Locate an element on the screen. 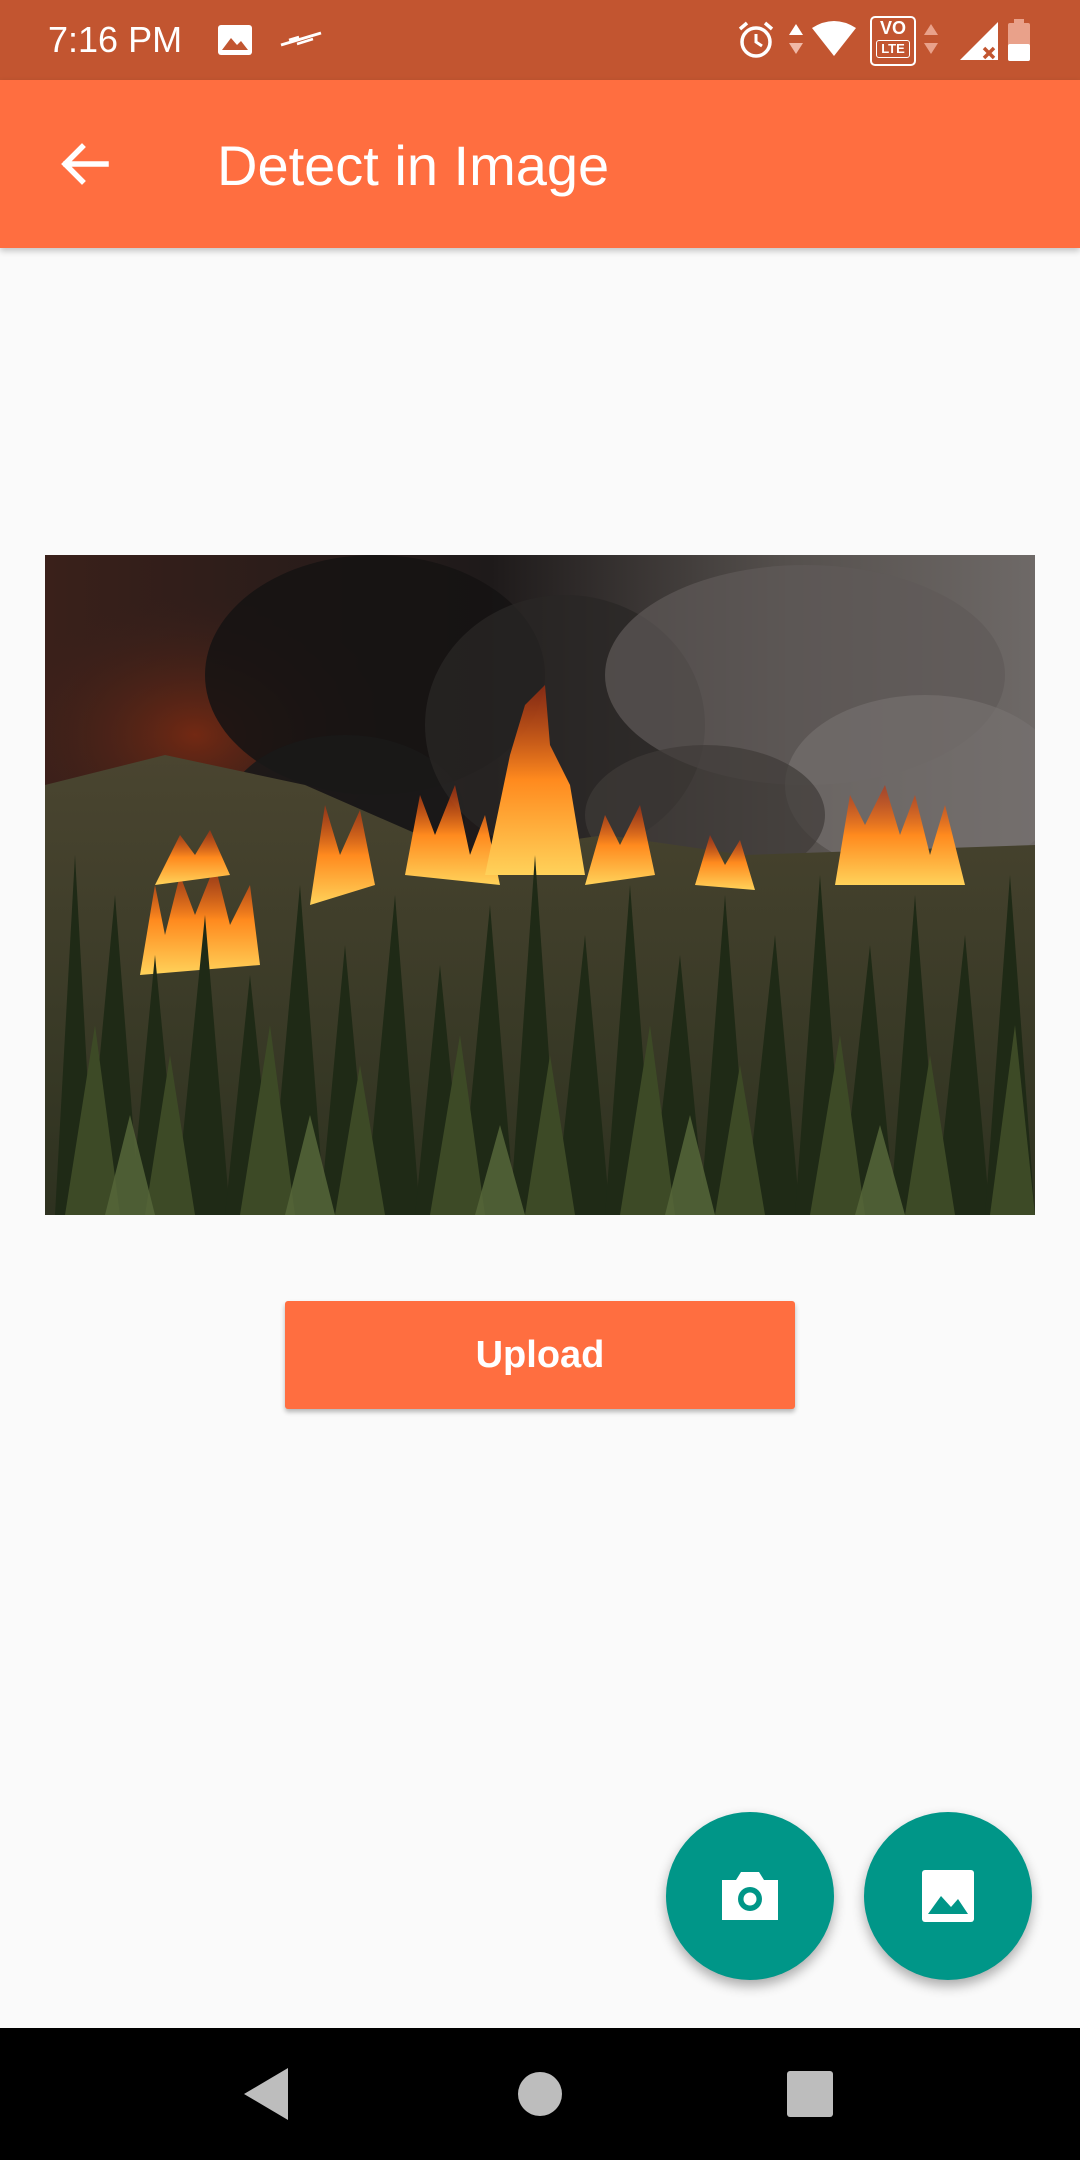  page-title: Detect in Image is located at coordinates (413, 165).